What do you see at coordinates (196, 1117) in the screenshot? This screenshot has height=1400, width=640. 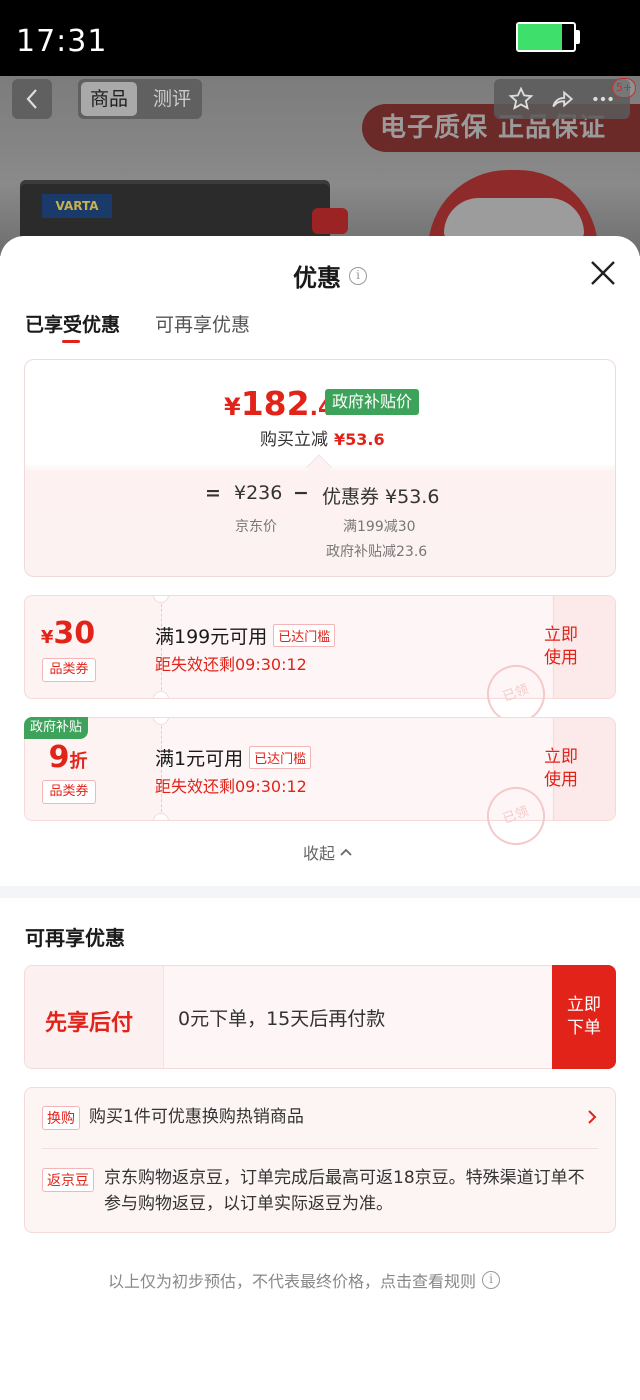 I see `swap-text: 购买1件可优惠换购热销商品` at bounding box center [196, 1117].